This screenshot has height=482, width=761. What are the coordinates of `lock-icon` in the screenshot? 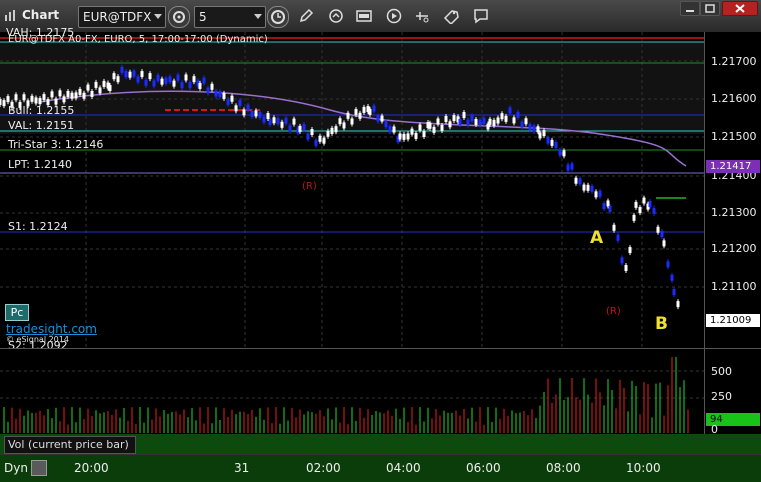 It's located at (39, 468).